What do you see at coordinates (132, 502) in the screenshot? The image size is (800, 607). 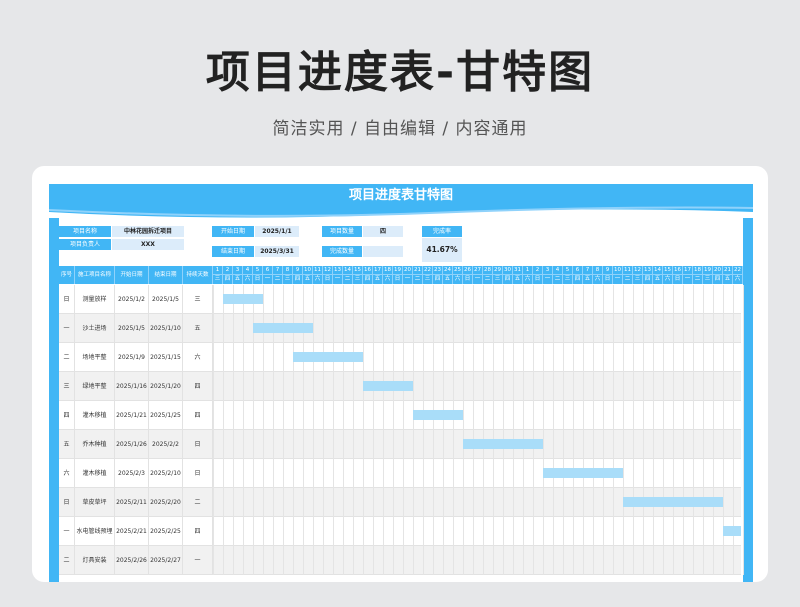 I see `cell-start: 2025/2/11` at bounding box center [132, 502].